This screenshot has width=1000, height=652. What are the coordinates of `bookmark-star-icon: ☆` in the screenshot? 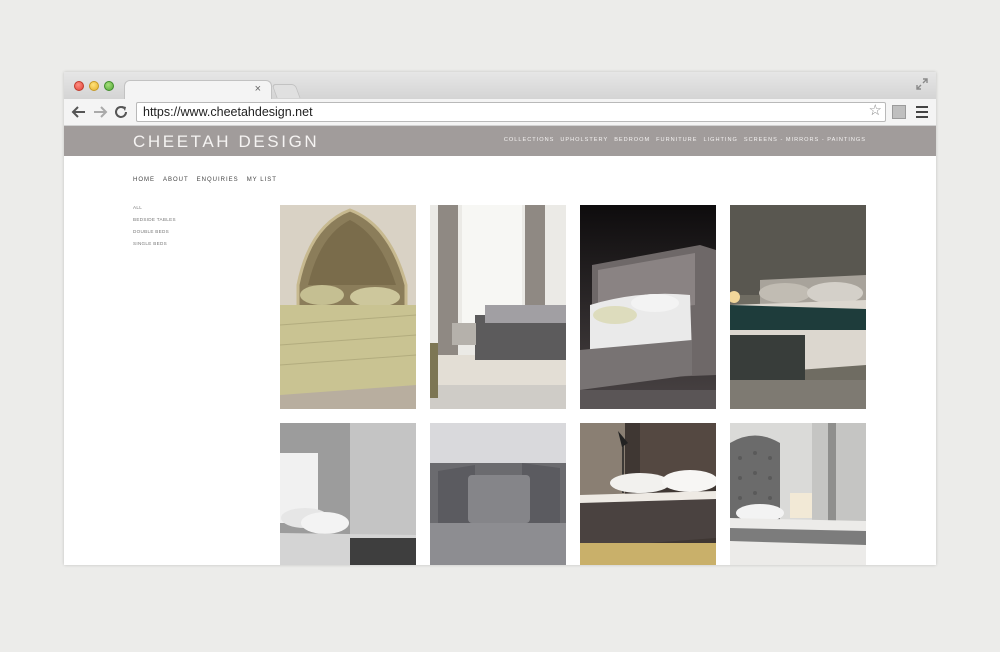 It's located at (875, 111).